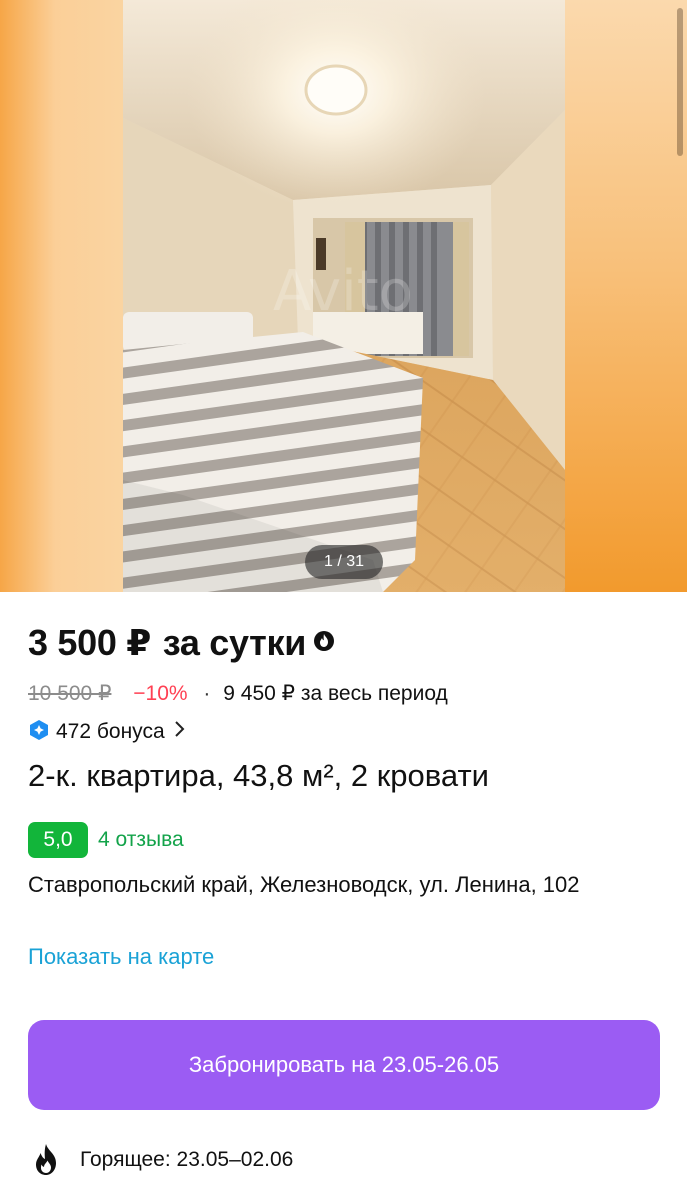 This screenshot has width=687, height=1200. Describe the element at coordinates (344, 1065) in the screenshot. I see `book-button: Забронировать на 23.05-26.05` at that location.